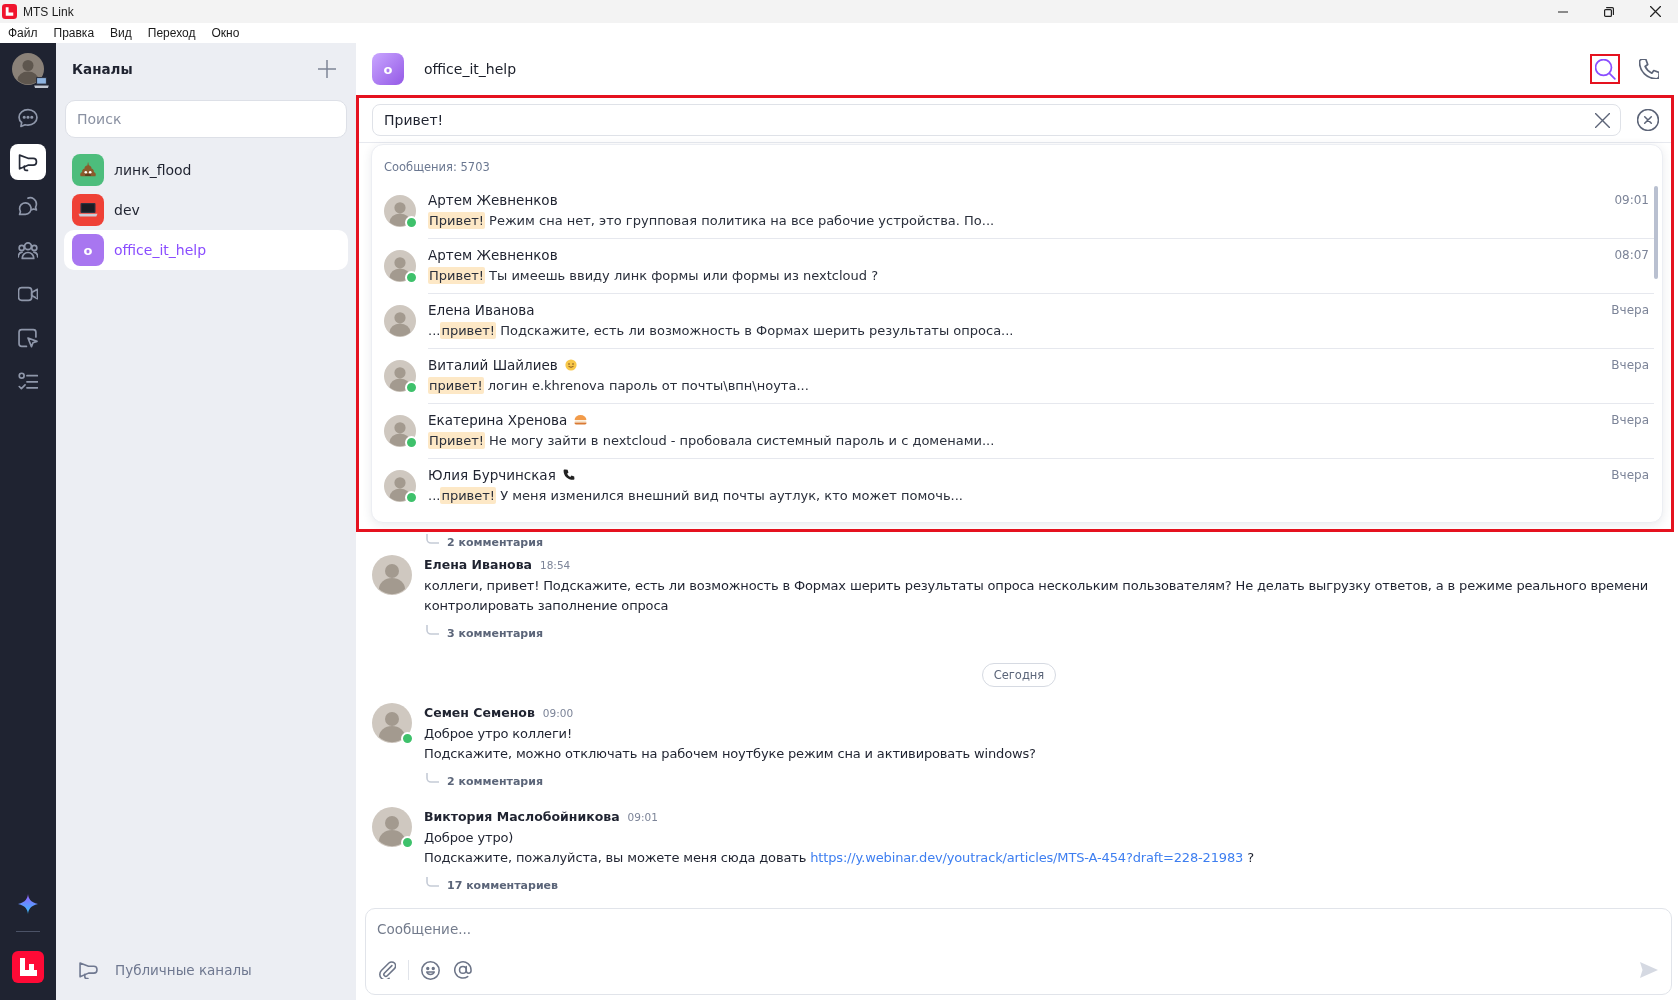 The image size is (1678, 1000). I want to click on message-text: Подскажите, пожалуйста, вы можете меня сюда довать https://y.webinar.dev/youtrack/articles/MTS-A-454?draft=228-21983 ?, so click(839, 858).